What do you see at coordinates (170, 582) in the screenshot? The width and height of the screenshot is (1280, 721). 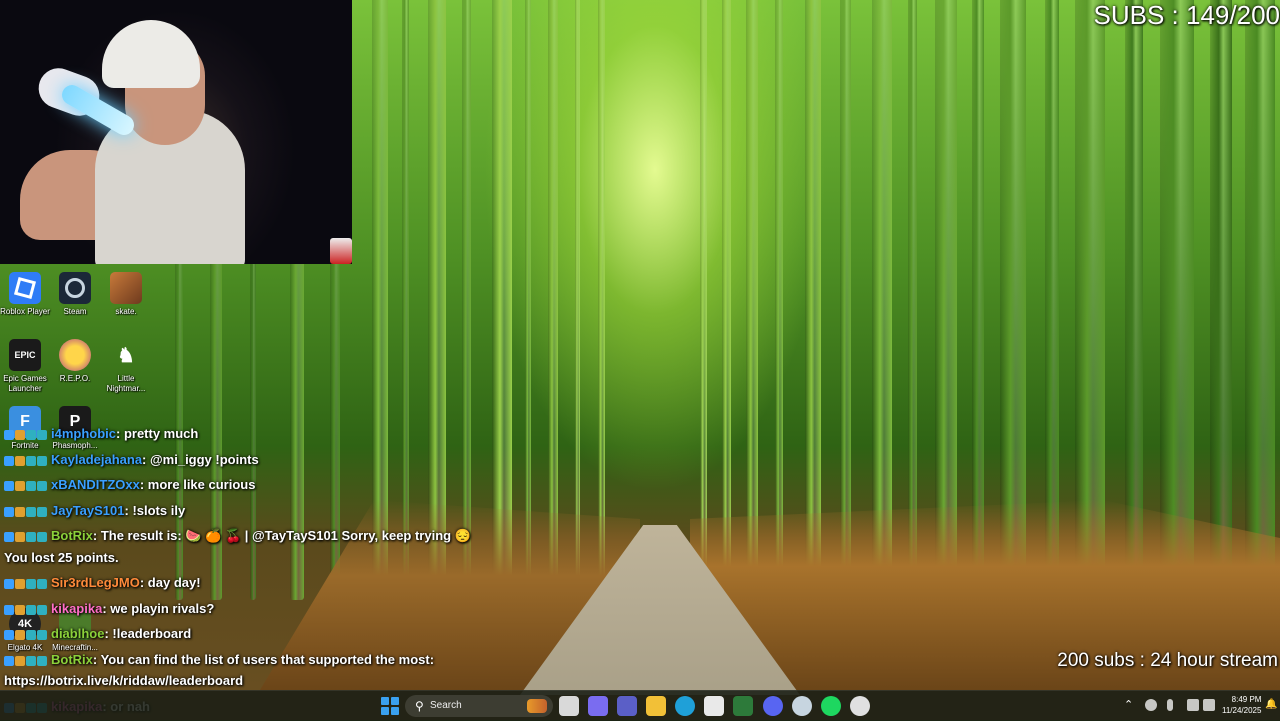 I see `chat-text: : day day!` at bounding box center [170, 582].